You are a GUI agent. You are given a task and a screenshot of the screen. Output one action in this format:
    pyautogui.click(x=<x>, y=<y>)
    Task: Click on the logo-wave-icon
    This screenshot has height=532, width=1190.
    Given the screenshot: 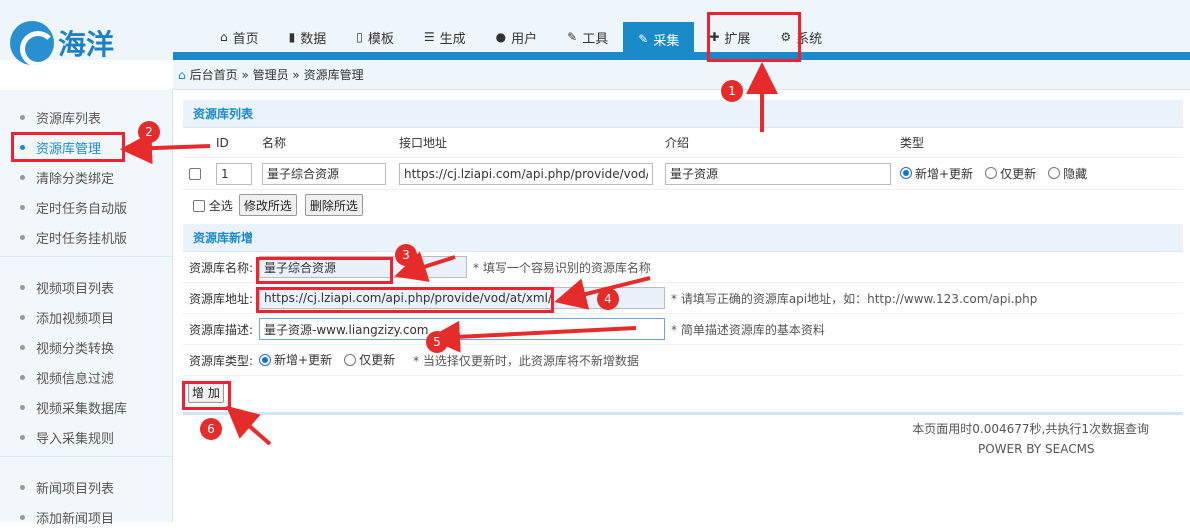 What is the action you would take?
    pyautogui.click(x=32, y=43)
    